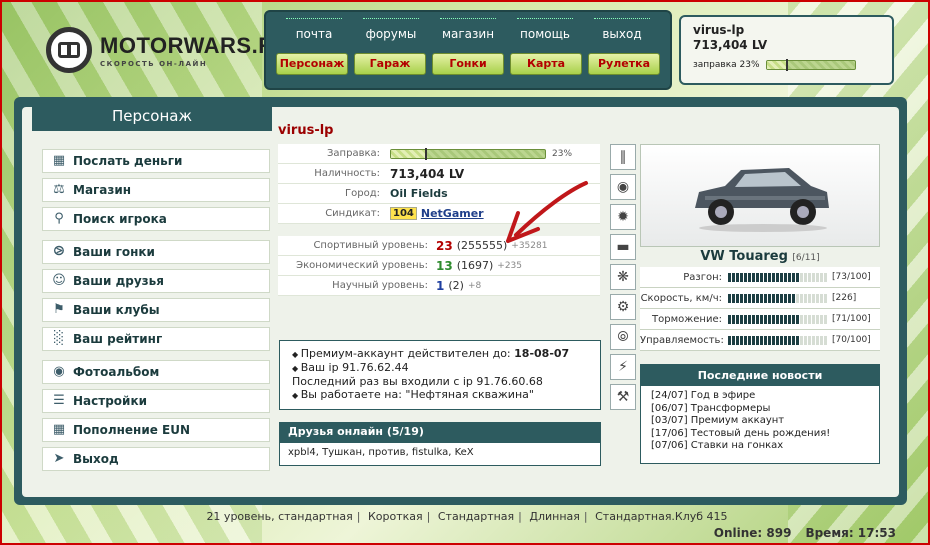 The width and height of the screenshot is (930, 545). I want to click on car-title: VW Touareg [6/11], so click(760, 256).